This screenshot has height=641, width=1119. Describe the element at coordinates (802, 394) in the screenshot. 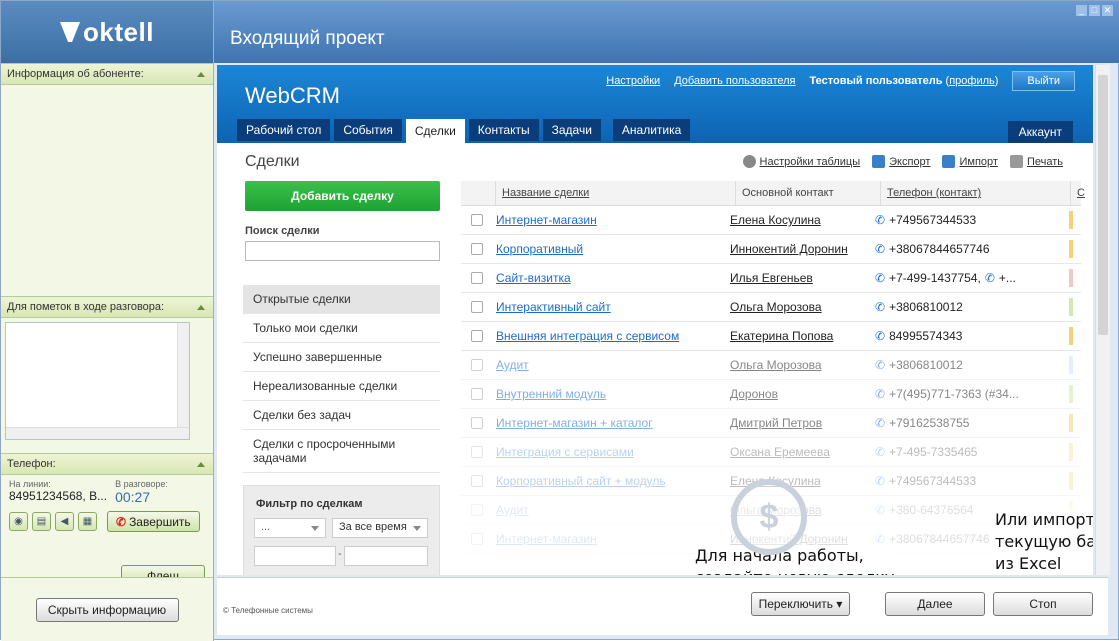

I see `contact-link: Доронов` at that location.